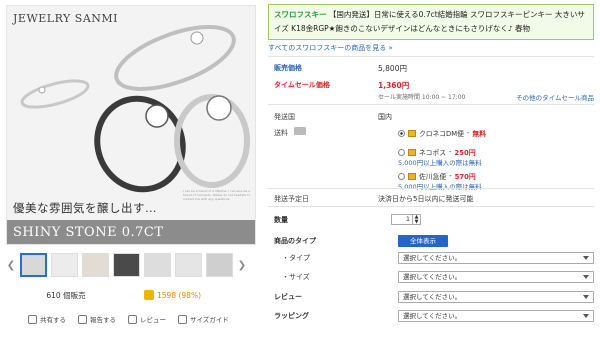  I want to click on option-name: 佐川急便, so click(433, 177).